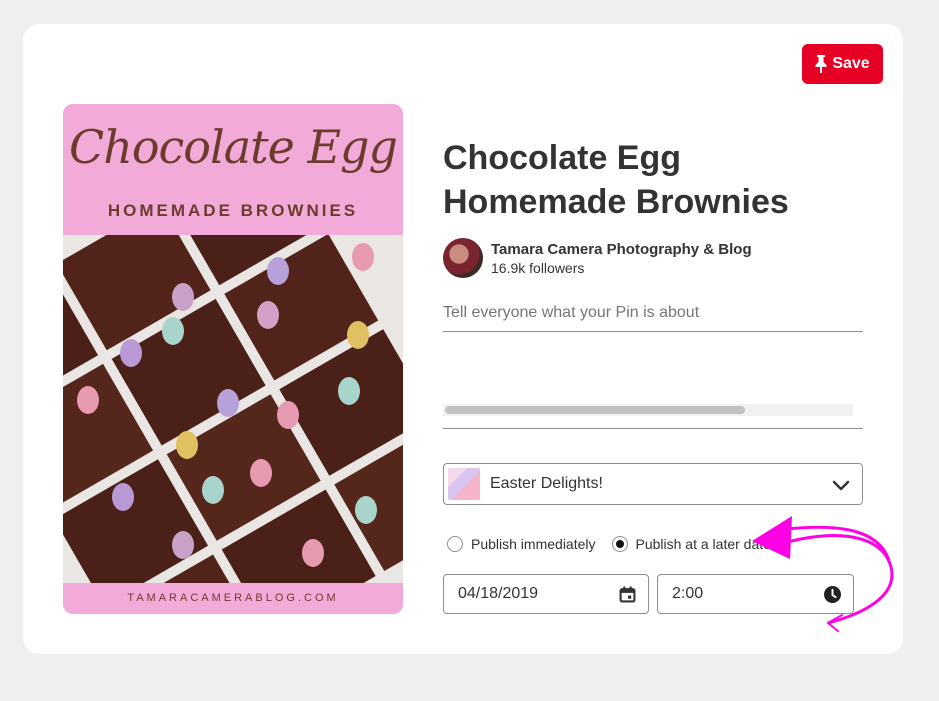 This screenshot has height=701, width=939. What do you see at coordinates (841, 485) in the screenshot?
I see `chevron-down-icon` at bounding box center [841, 485].